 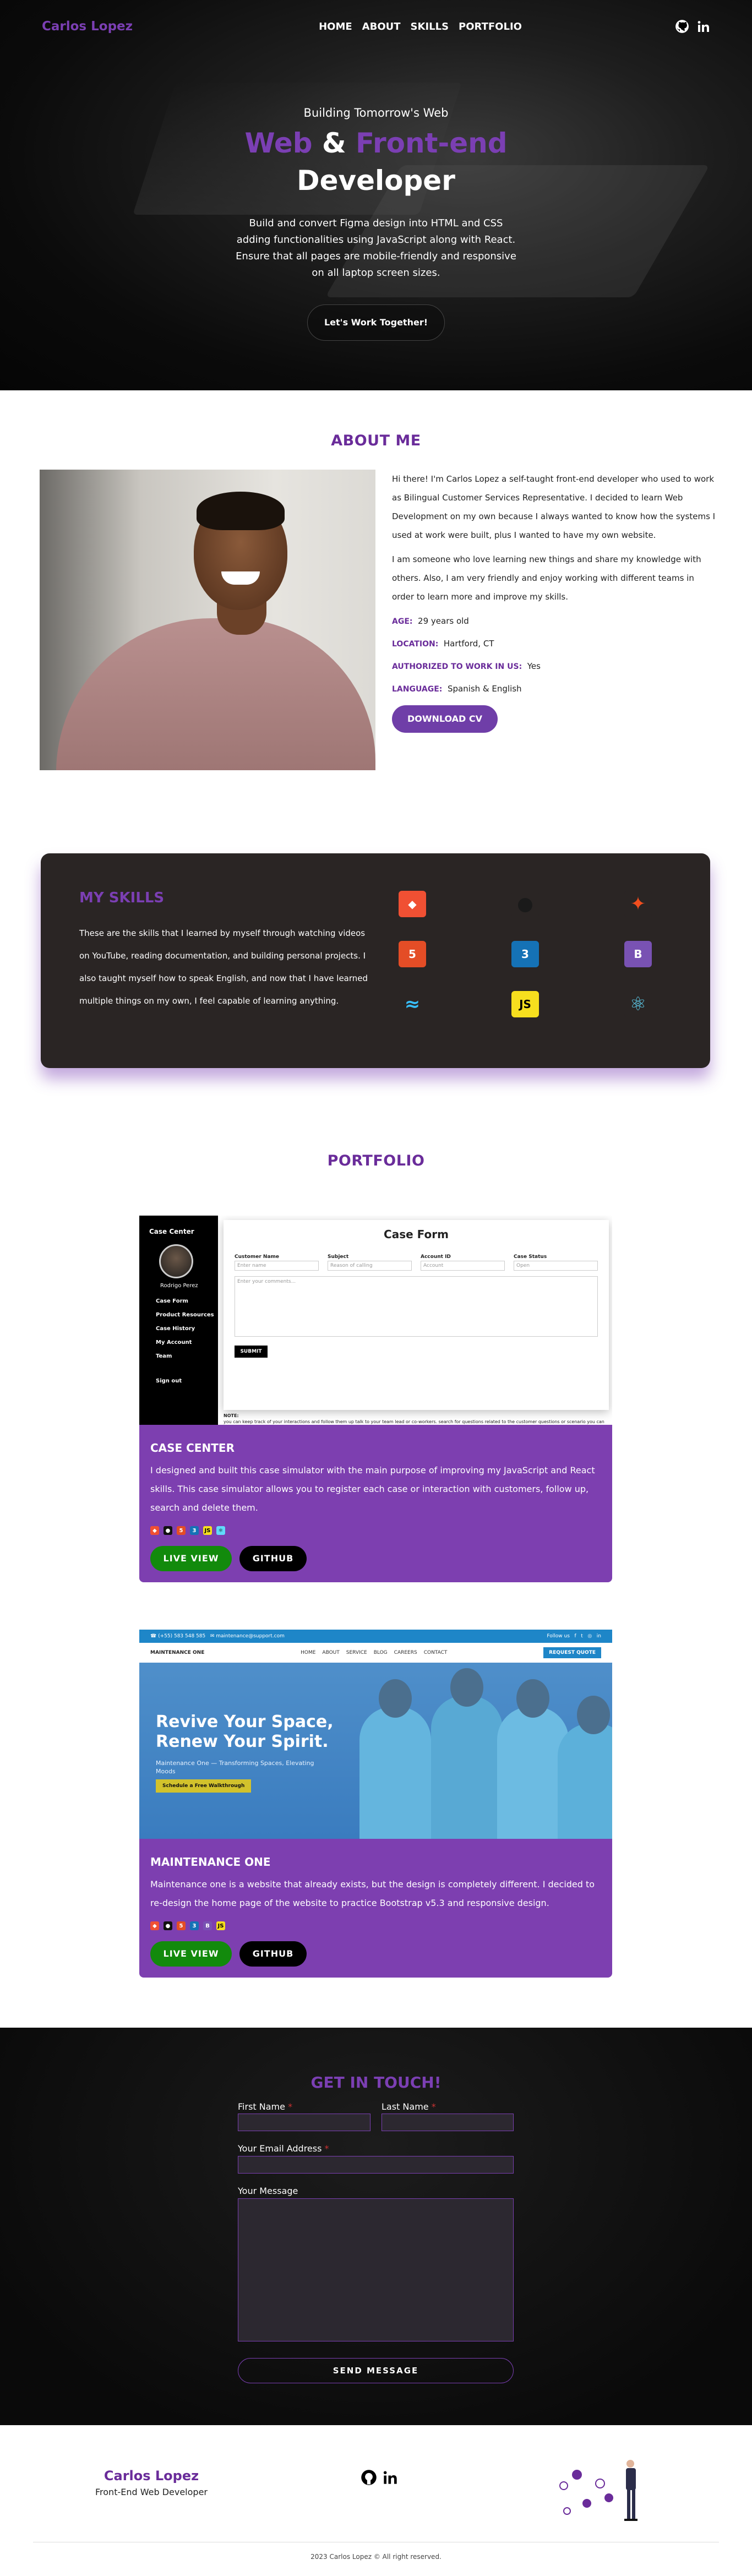 What do you see at coordinates (443, 644) in the screenshot?
I see `info-location: LOCATION: Hartford, CT` at bounding box center [443, 644].